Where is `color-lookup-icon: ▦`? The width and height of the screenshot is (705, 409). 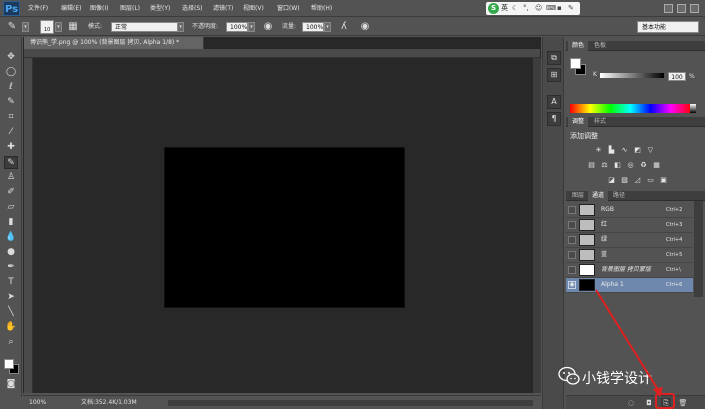
color-lookup-icon: ▦ is located at coordinates (656, 165).